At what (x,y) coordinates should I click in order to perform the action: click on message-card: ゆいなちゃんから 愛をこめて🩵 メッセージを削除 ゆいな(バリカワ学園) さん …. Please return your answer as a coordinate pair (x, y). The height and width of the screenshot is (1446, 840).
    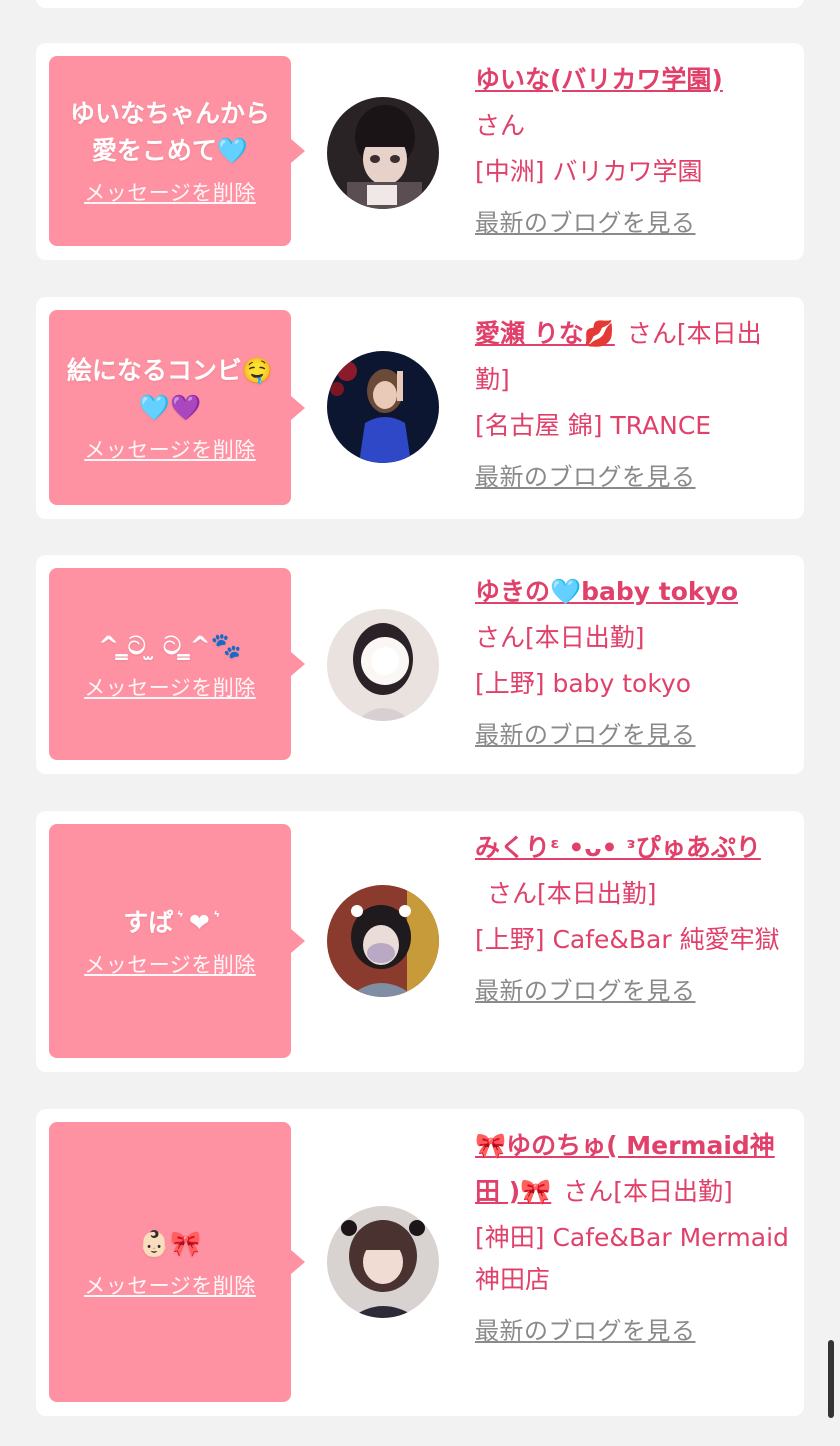
    Looking at the image, I should click on (420, 151).